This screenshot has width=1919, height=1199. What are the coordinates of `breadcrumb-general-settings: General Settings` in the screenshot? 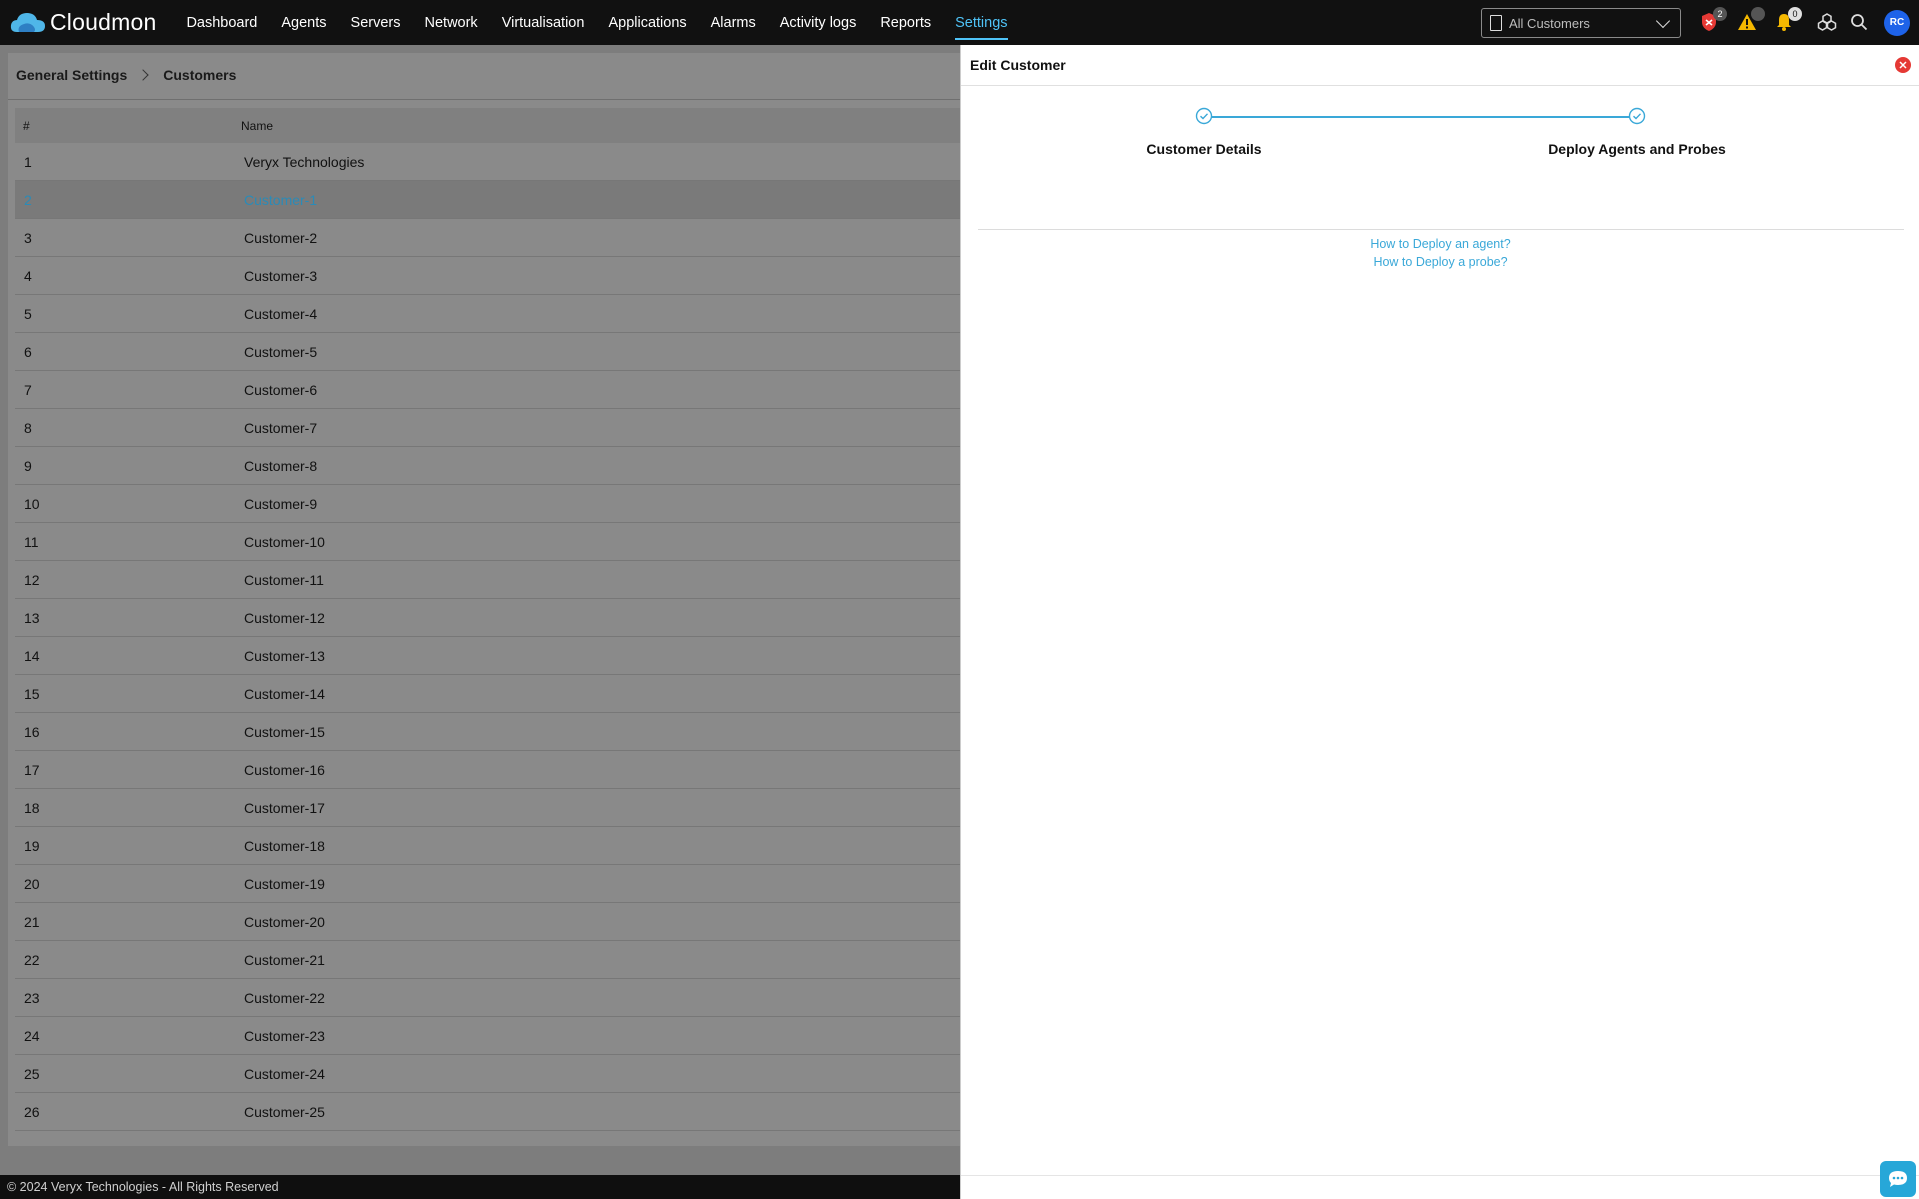 It's located at (71, 75).